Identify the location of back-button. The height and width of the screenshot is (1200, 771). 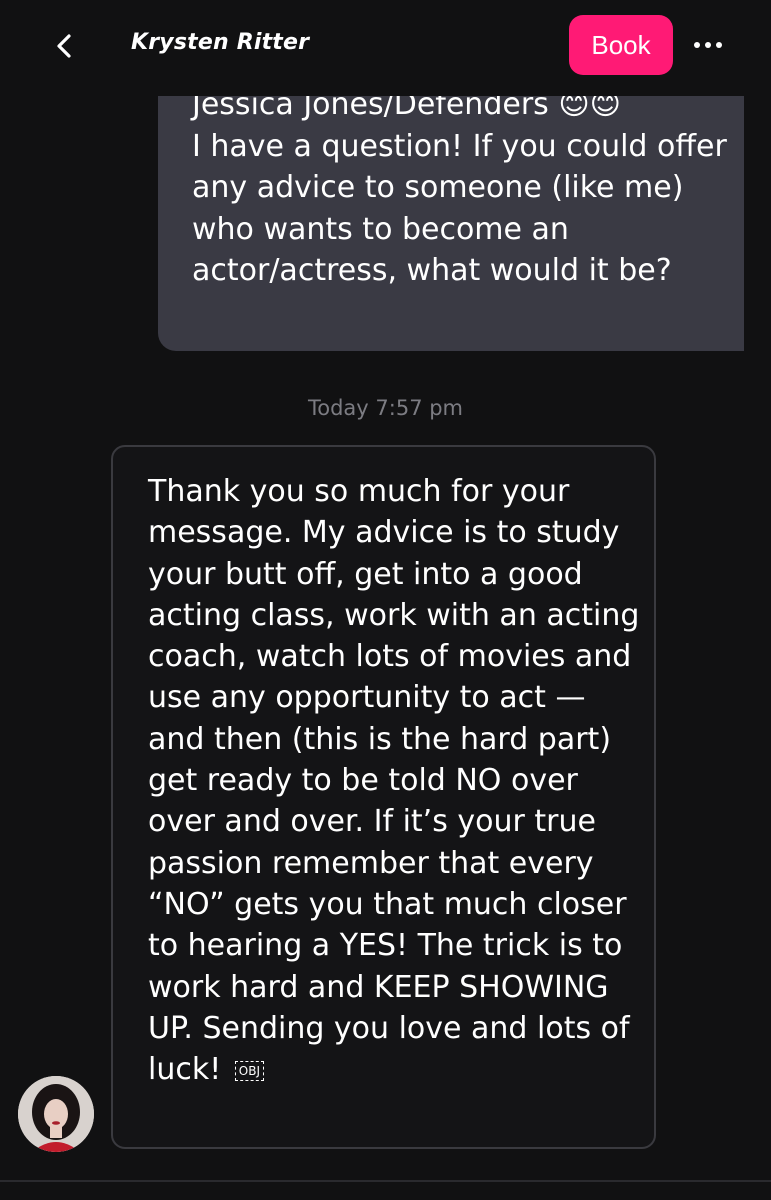
(64, 46).